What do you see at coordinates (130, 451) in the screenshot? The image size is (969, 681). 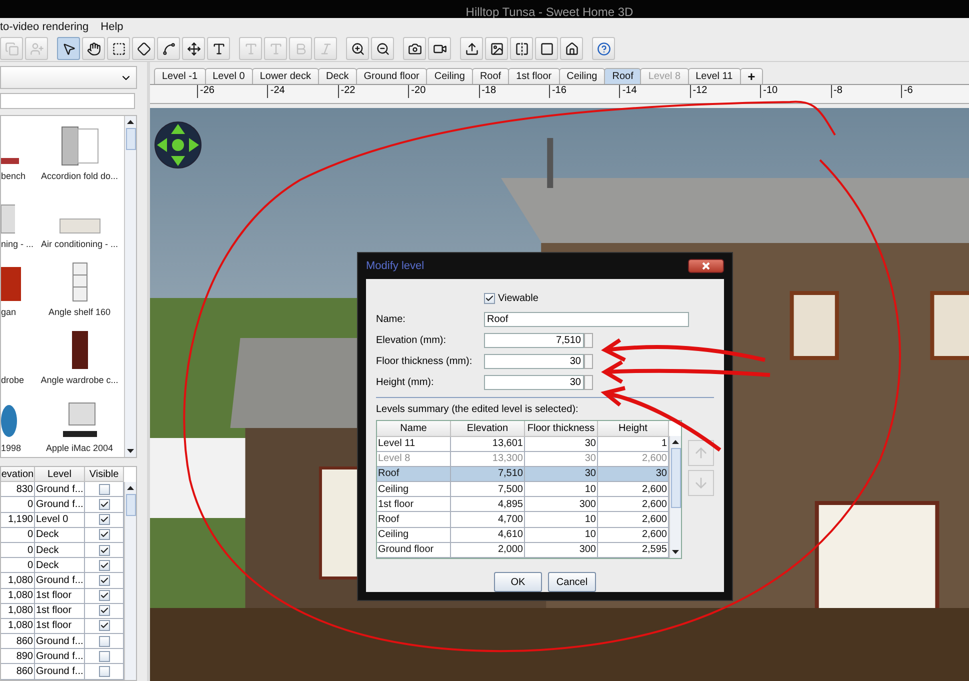 I see `scroll-down-icon` at bounding box center [130, 451].